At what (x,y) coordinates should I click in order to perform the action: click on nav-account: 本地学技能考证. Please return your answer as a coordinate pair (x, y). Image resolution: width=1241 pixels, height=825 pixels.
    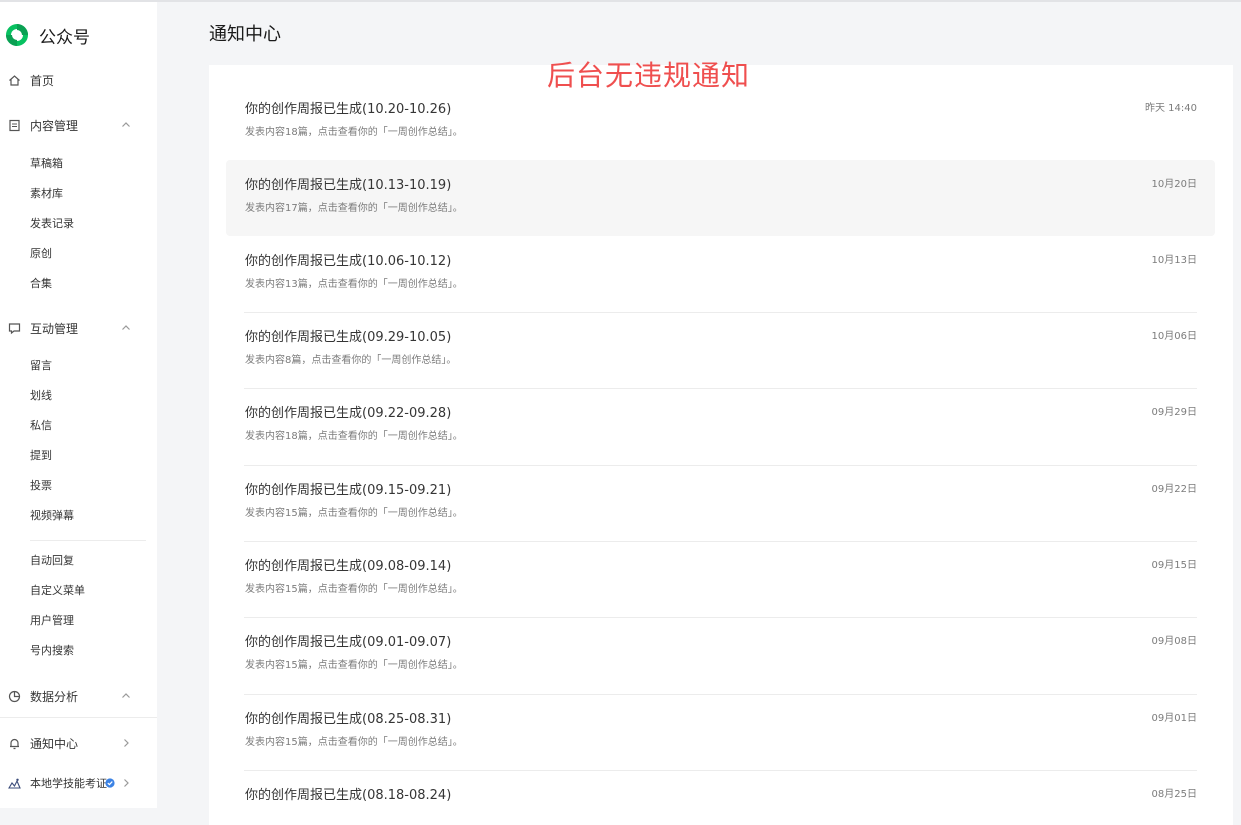
    Looking at the image, I should click on (78, 783).